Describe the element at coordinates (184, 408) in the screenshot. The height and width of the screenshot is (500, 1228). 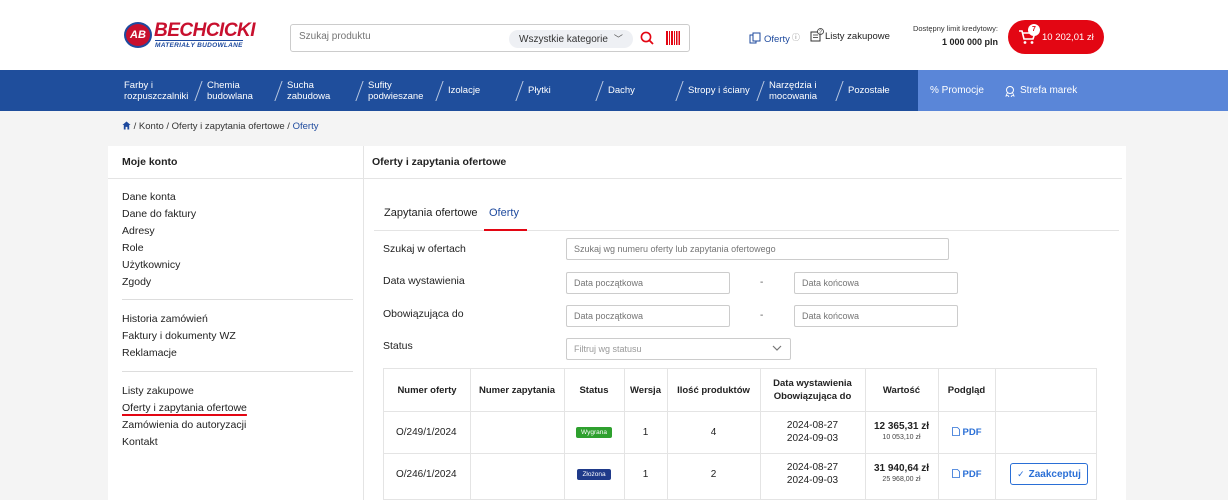
I see `sidebar-item-oferty-zapytania: Oferty i zapytania ofertowe` at that location.